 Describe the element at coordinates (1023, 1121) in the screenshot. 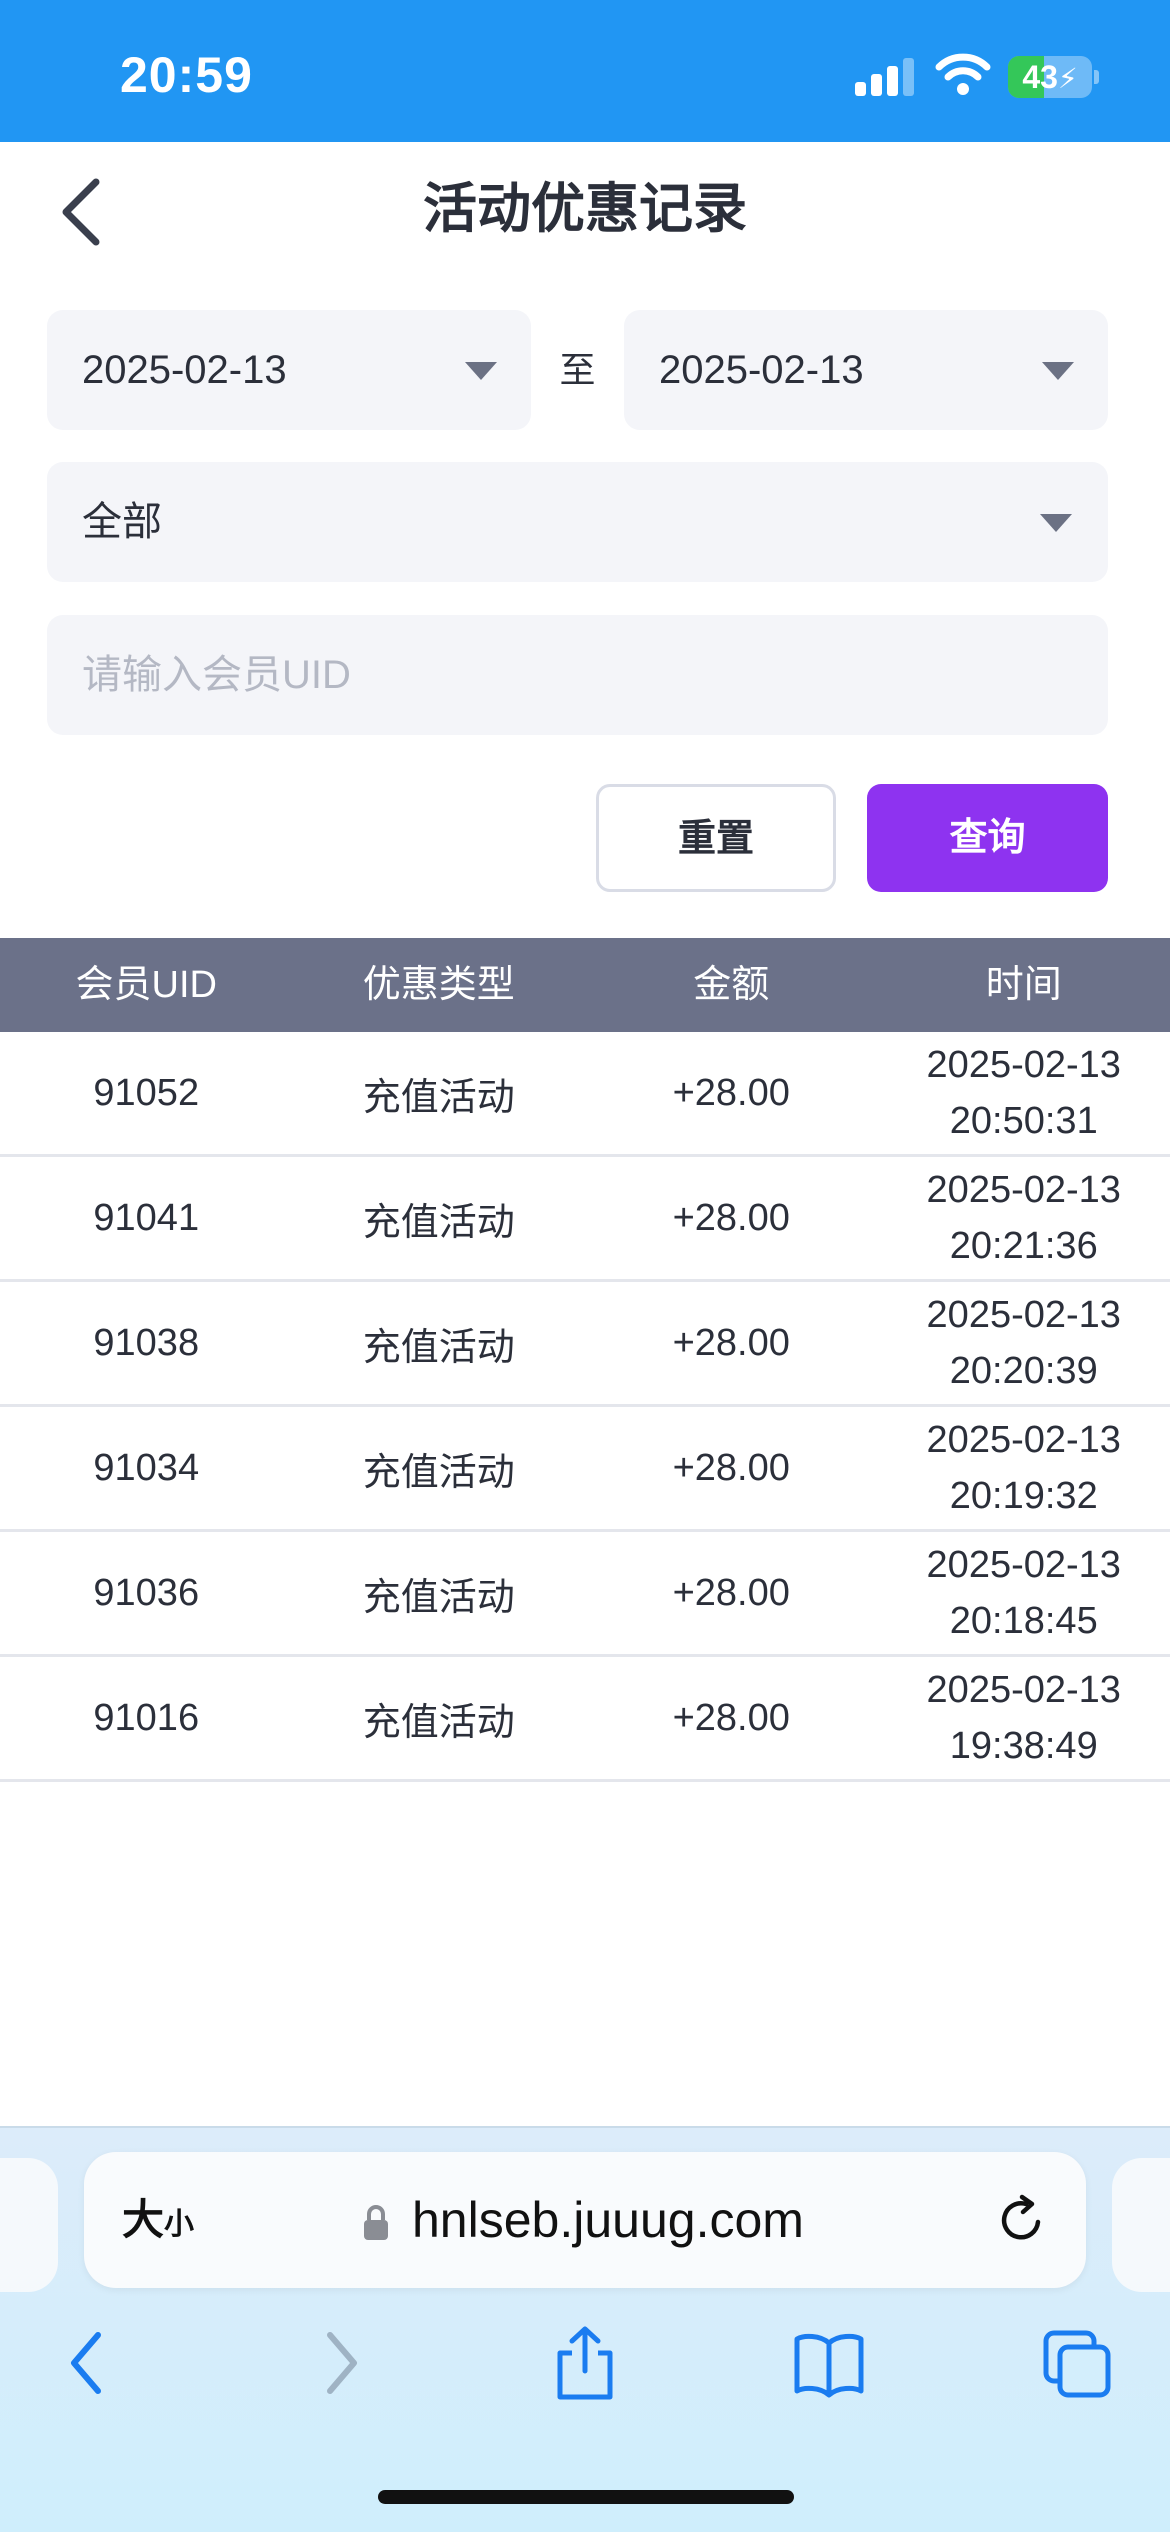

I see `cell-time-text: 20:50:31` at that location.